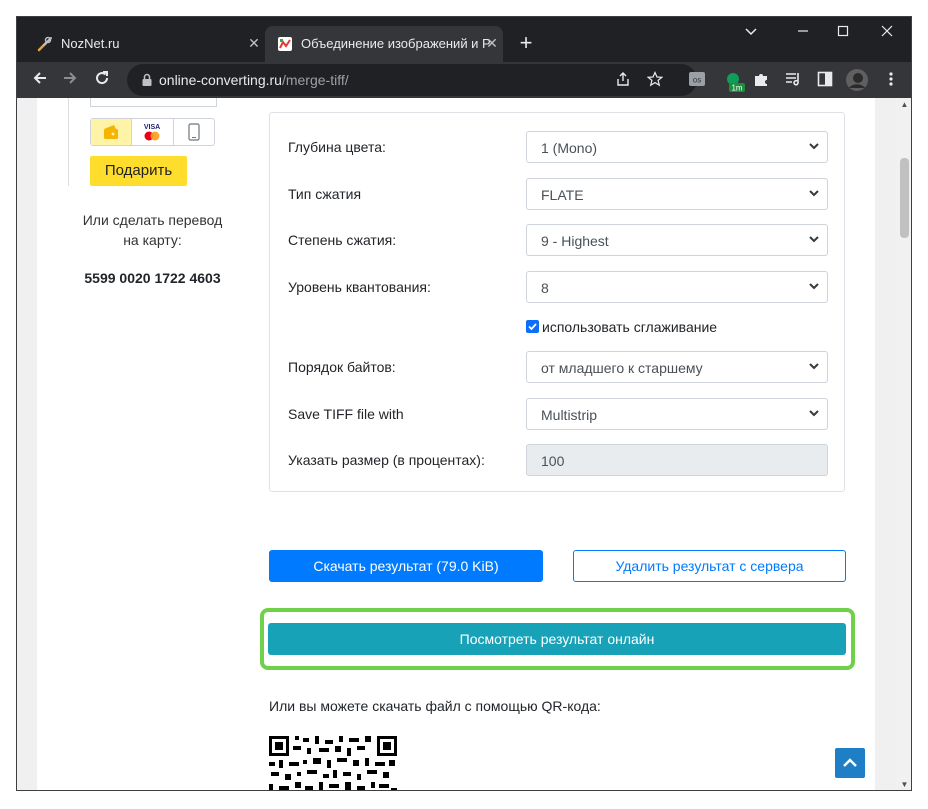  Describe the element at coordinates (147, 80) in the screenshot. I see `lock-icon` at that location.